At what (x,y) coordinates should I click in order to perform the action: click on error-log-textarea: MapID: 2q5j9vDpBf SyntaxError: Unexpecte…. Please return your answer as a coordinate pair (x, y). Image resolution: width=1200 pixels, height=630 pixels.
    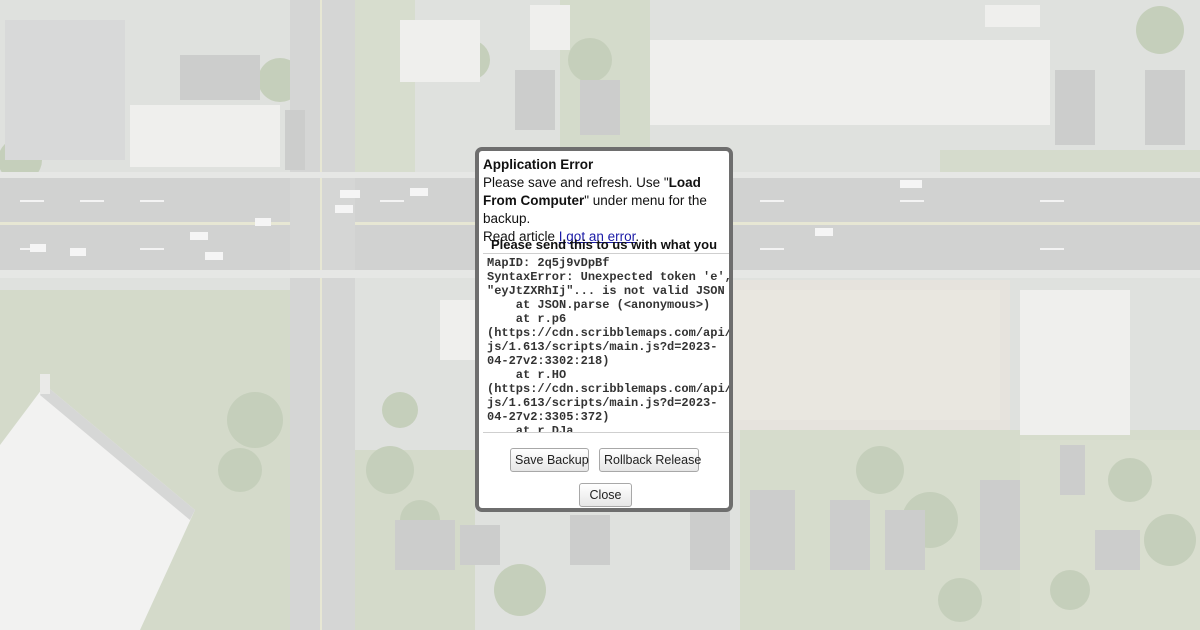
    Looking at the image, I should click on (606, 343).